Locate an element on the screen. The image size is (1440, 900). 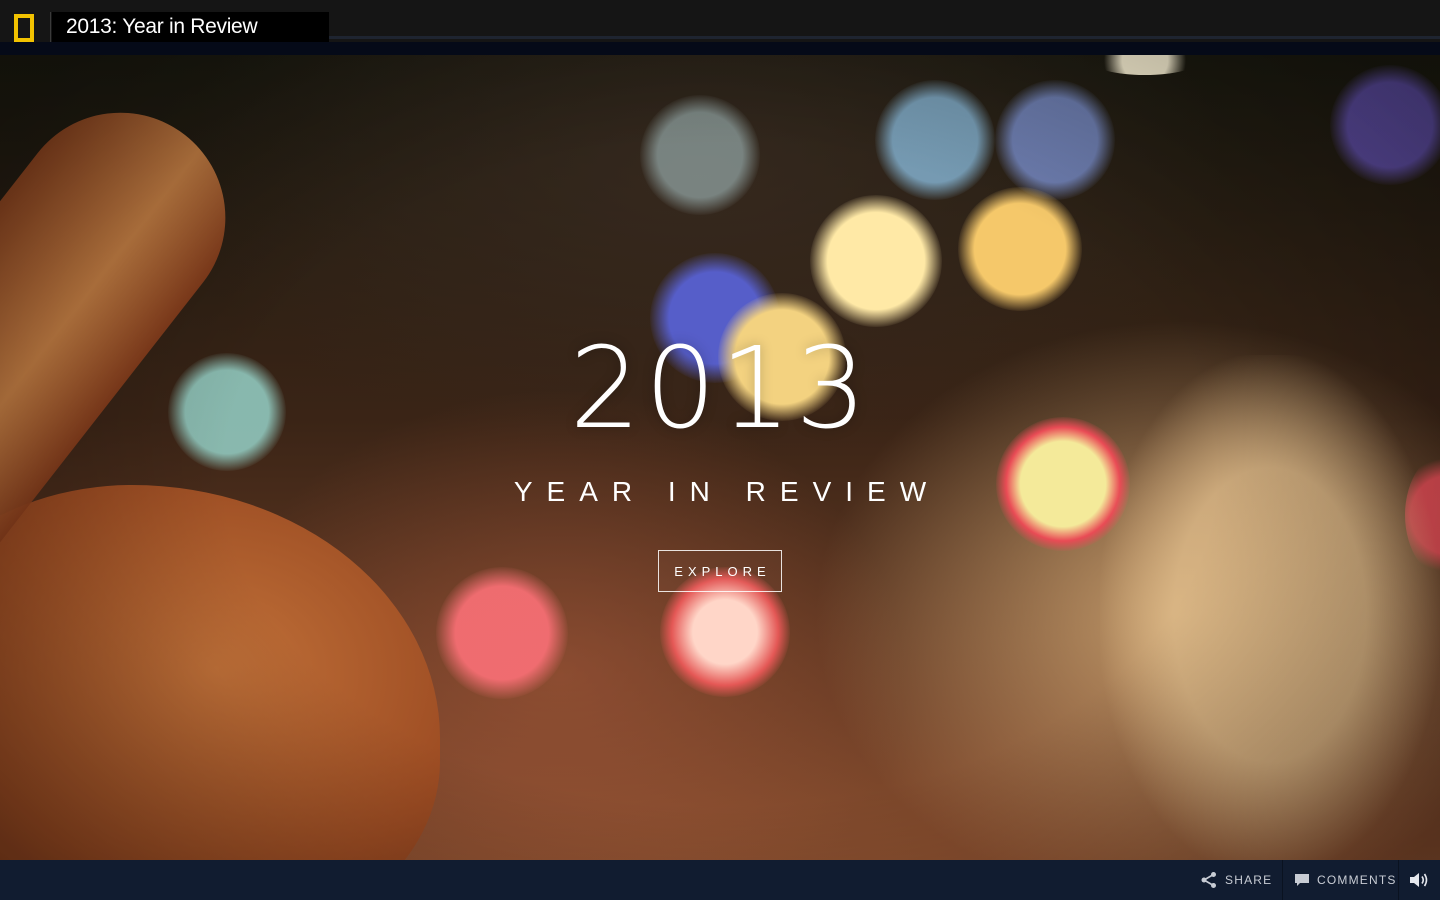
explore-button: EXPLORE is located at coordinates (720, 571).